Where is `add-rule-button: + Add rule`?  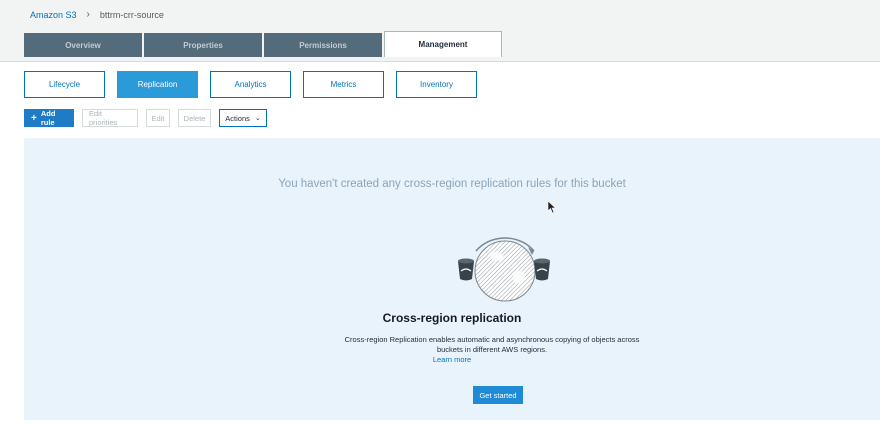 add-rule-button: + Add rule is located at coordinates (49, 118).